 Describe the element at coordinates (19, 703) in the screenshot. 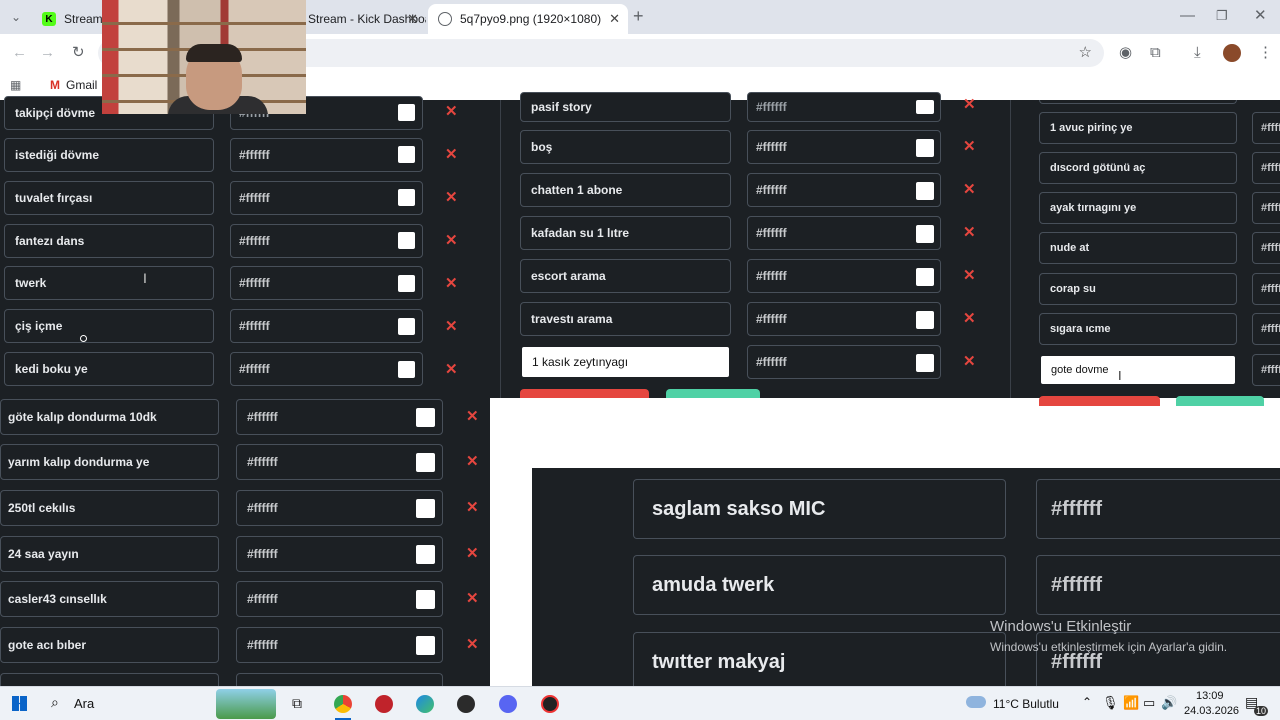

I see `windows-start-icon` at that location.